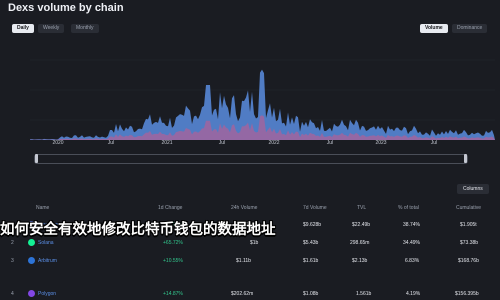  I want to click on row-vol24: $1.11b, so click(243, 261).